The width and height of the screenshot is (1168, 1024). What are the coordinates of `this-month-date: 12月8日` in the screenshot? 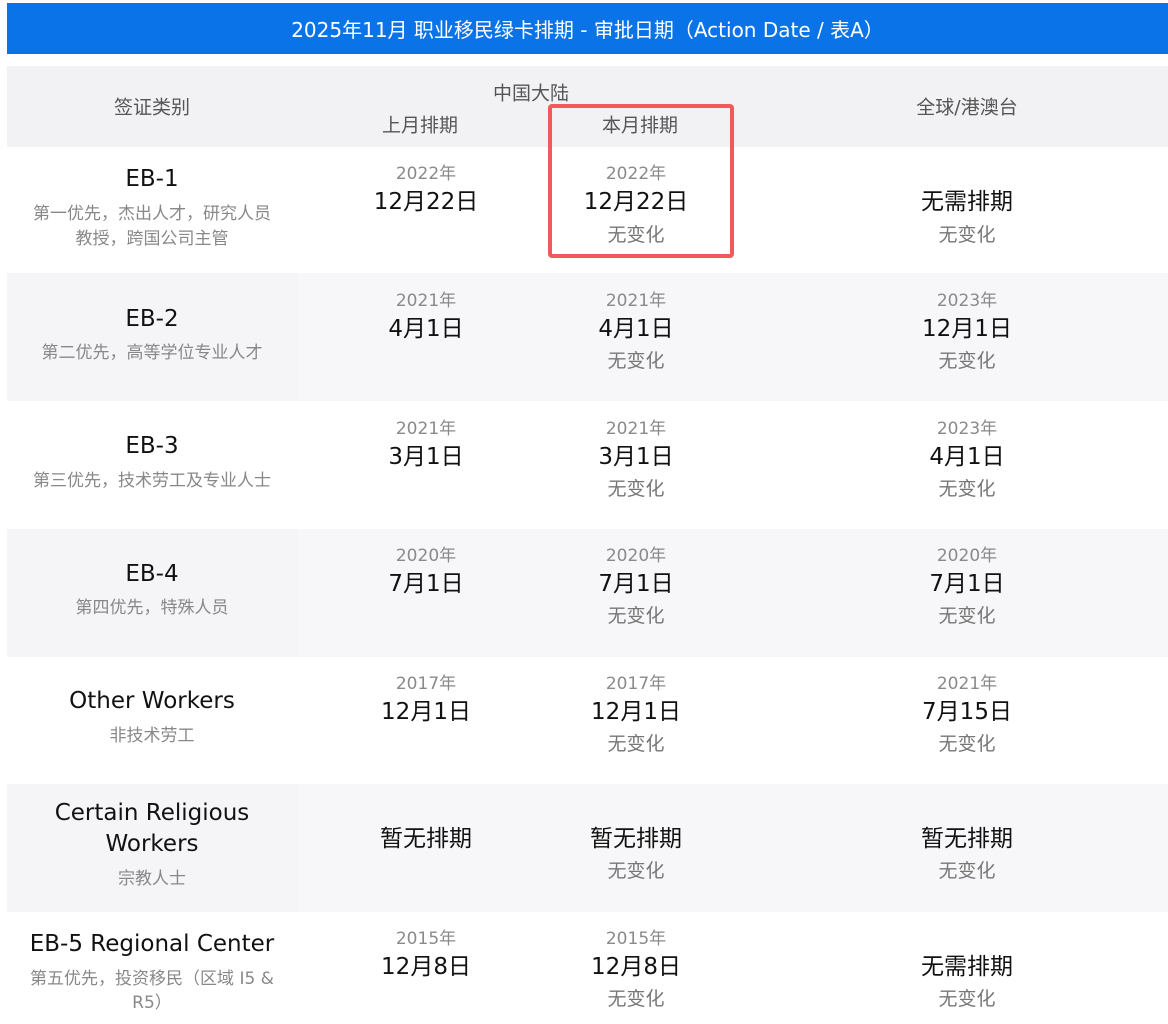 It's located at (636, 967).